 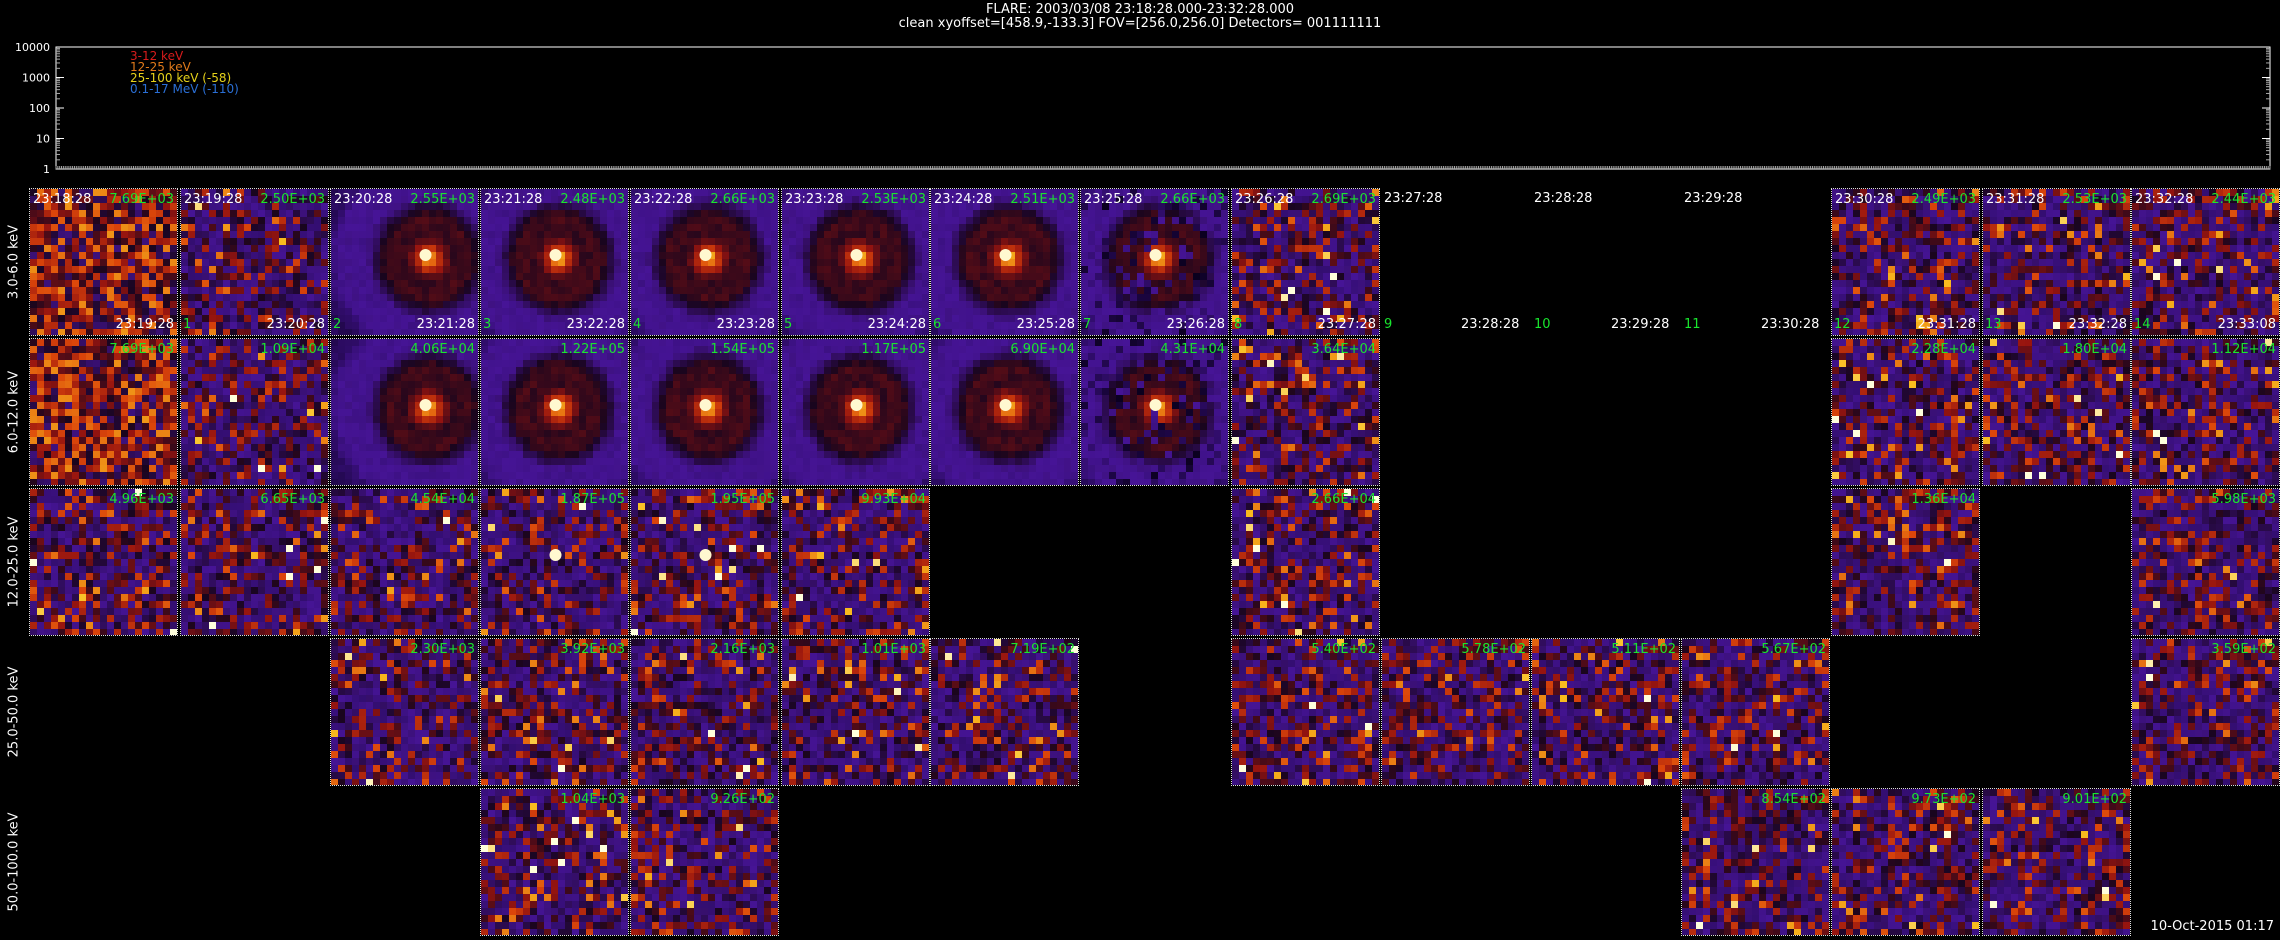 What do you see at coordinates (187, 324) in the screenshot?
I see `interval-number: 1` at bounding box center [187, 324].